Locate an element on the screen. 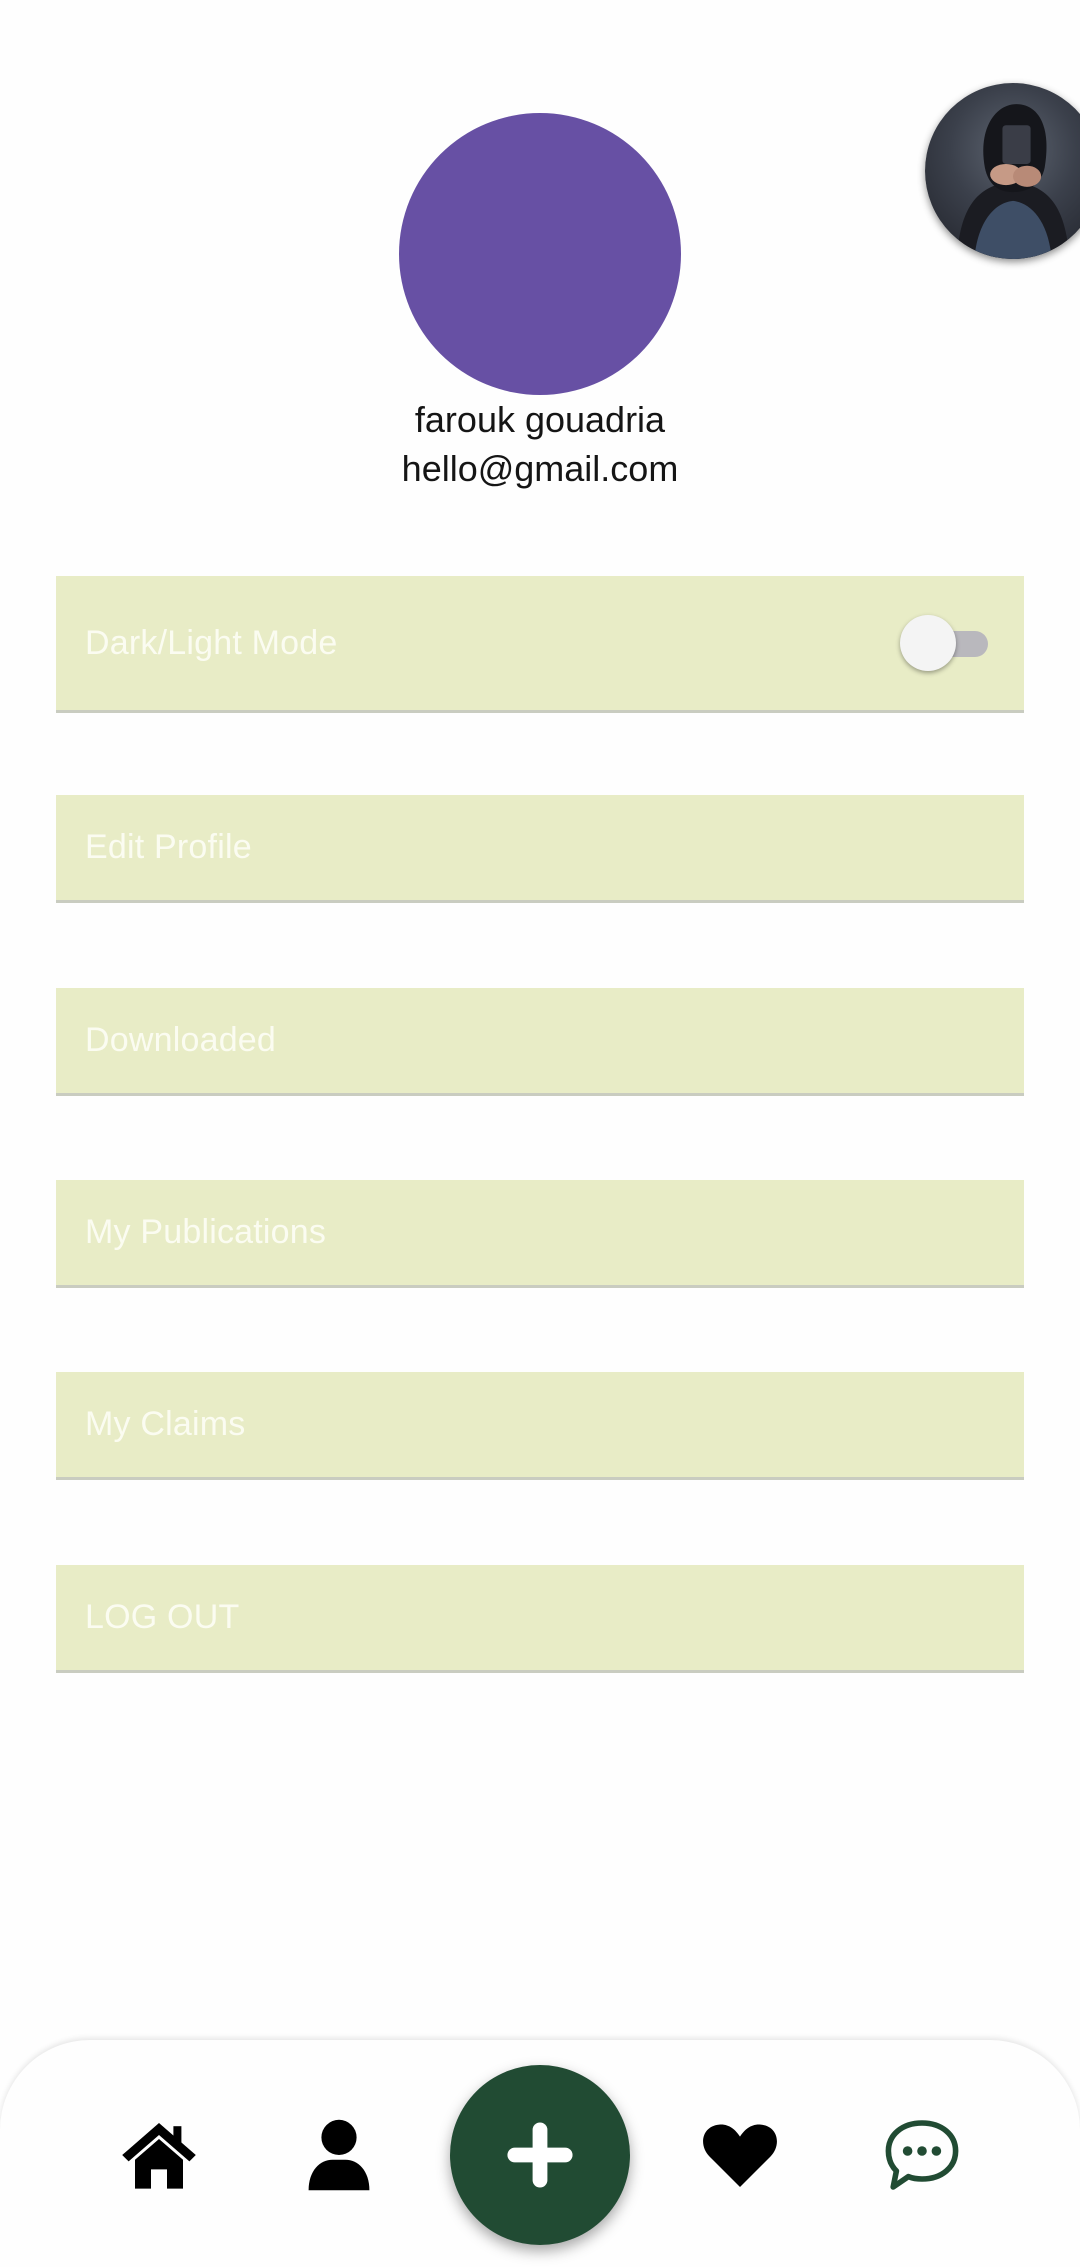 The height and width of the screenshot is (2267, 1080). menu-item-label: Dark/Light Mode is located at coordinates (211, 642).